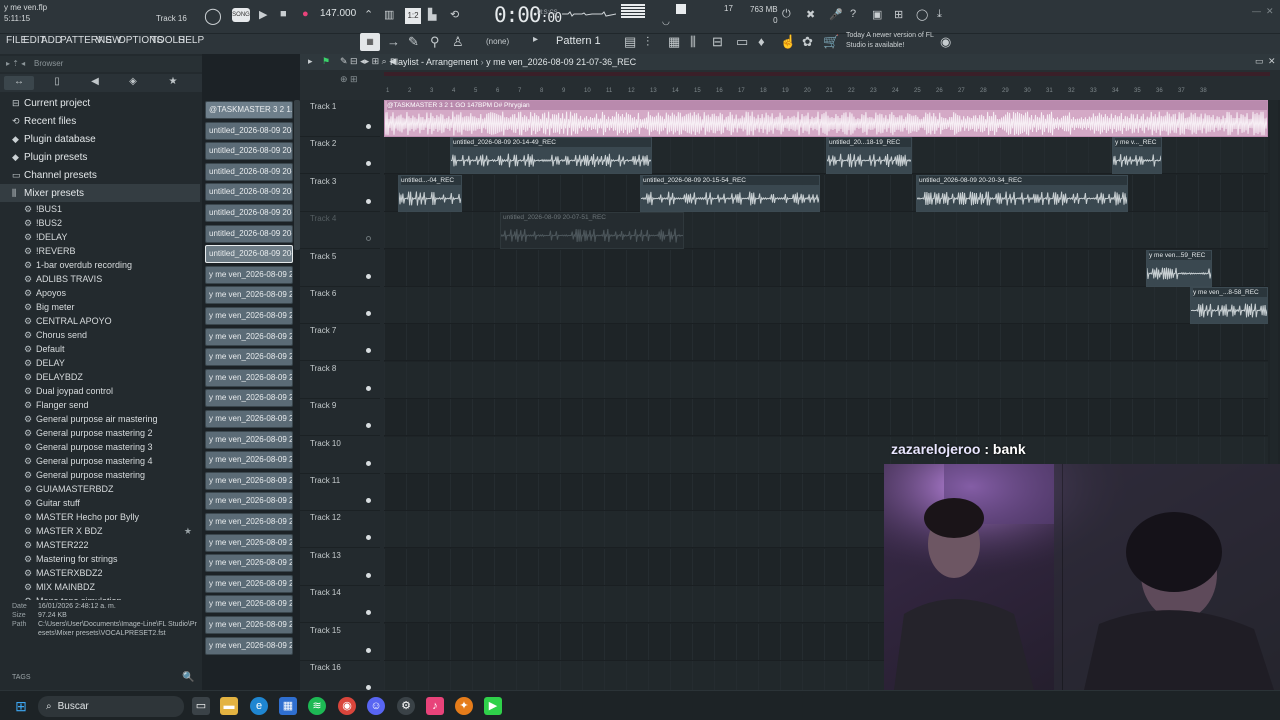  Describe the element at coordinates (786, 14) in the screenshot. I see `cpu-icon: ⏻` at that location.